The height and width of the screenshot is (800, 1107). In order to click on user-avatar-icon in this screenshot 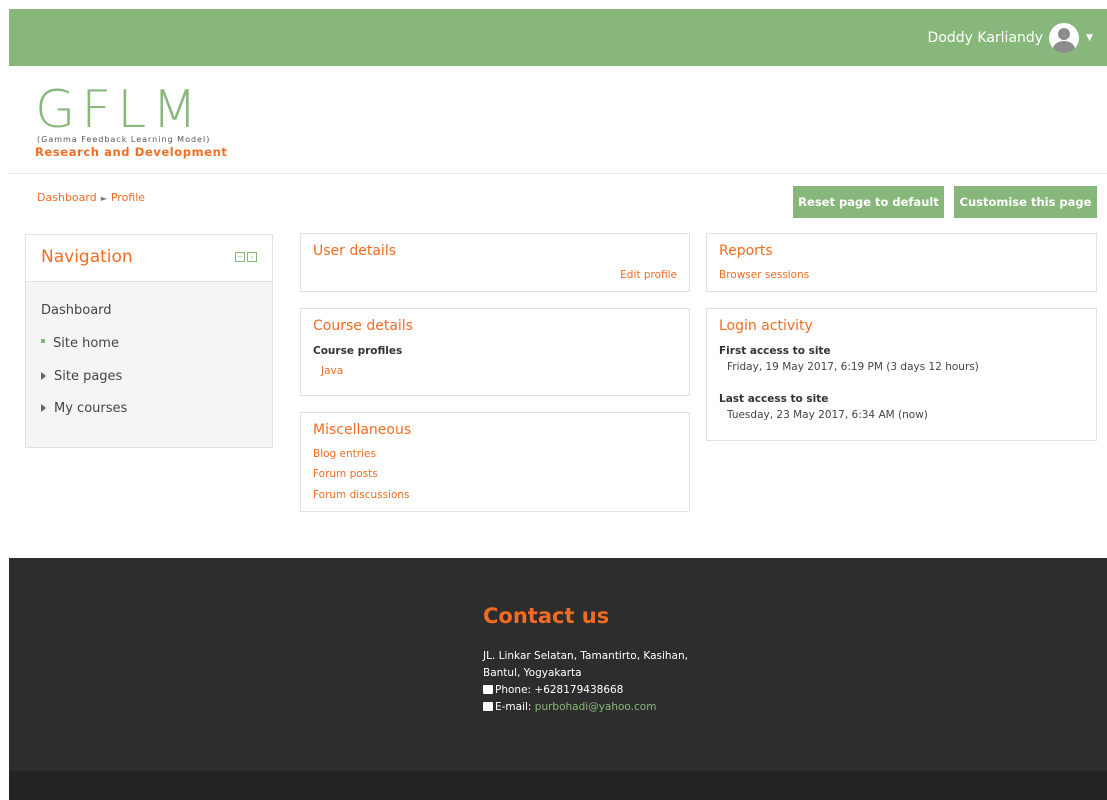, I will do `click(1064, 38)`.